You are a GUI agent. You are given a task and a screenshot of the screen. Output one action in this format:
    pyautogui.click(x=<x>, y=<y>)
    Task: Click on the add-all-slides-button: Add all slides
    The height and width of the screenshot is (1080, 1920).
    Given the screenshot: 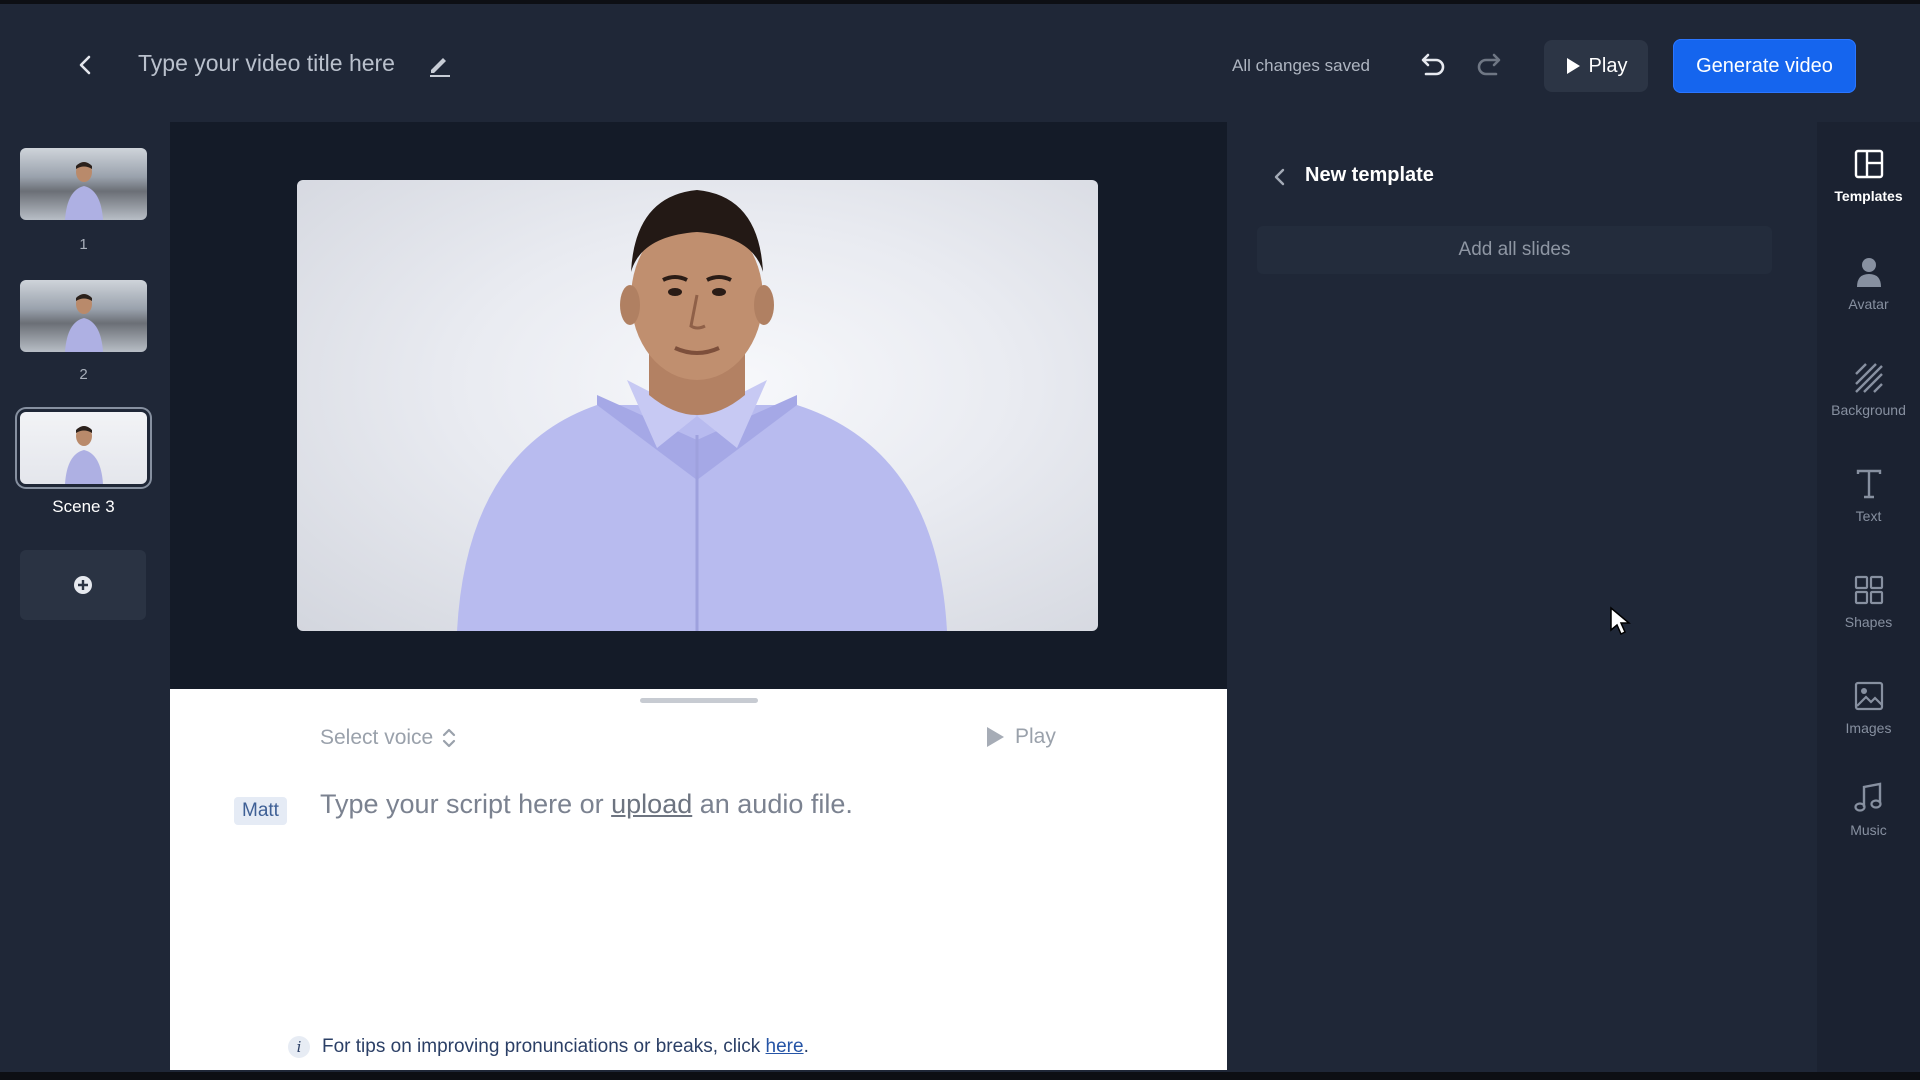 What is the action you would take?
    pyautogui.click(x=1514, y=250)
    